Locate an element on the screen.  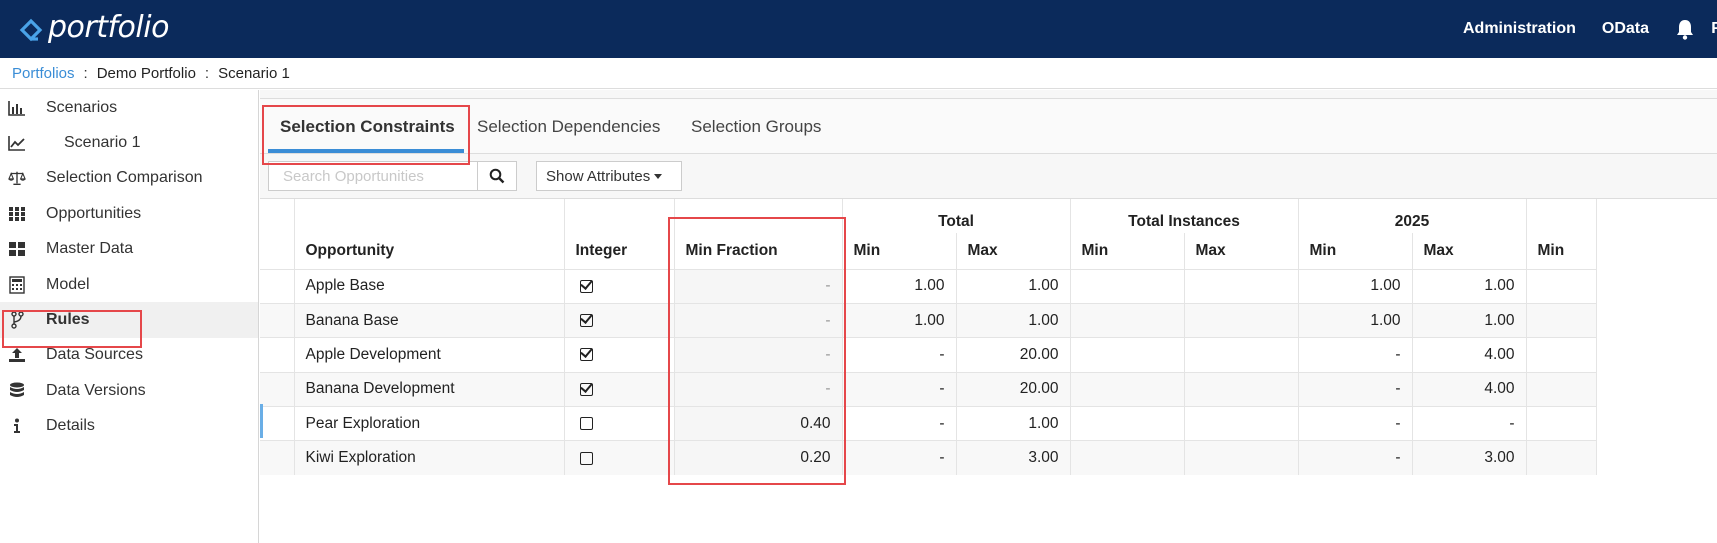
col-header-instances-min: Min is located at coordinates (1127, 251).